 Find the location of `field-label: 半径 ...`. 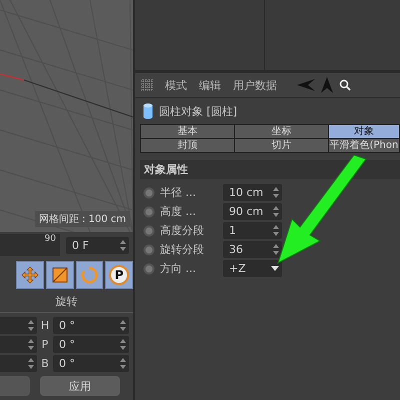

field-label: 半径 ... is located at coordinates (178, 192).